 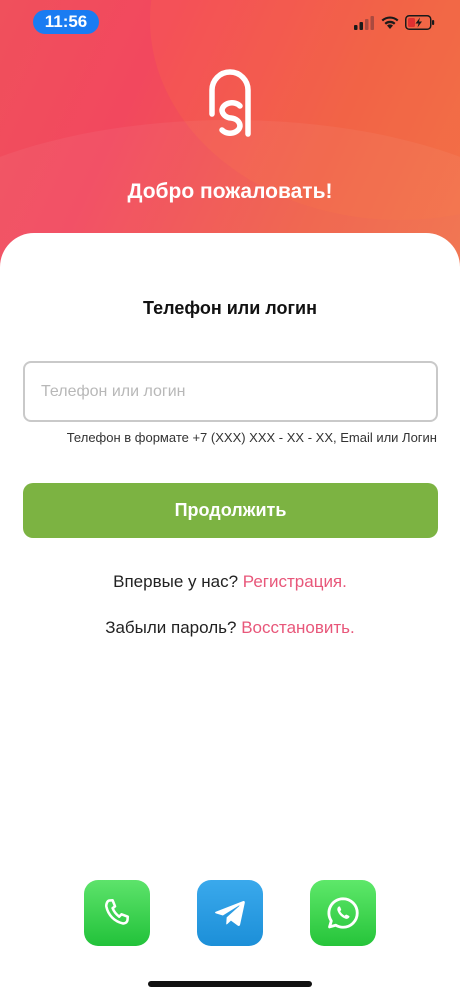 I want to click on form-title: Телефон или логин, so click(x=230, y=308).